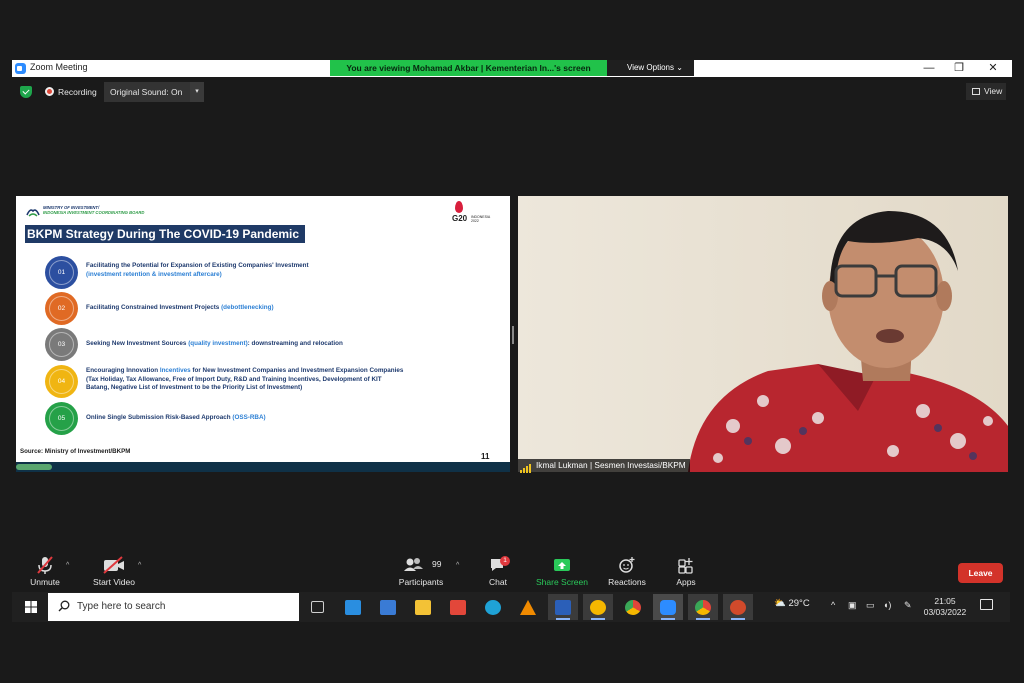 This screenshot has width=1024, height=683. I want to click on chrome-canary-app-button, so click(598, 607).